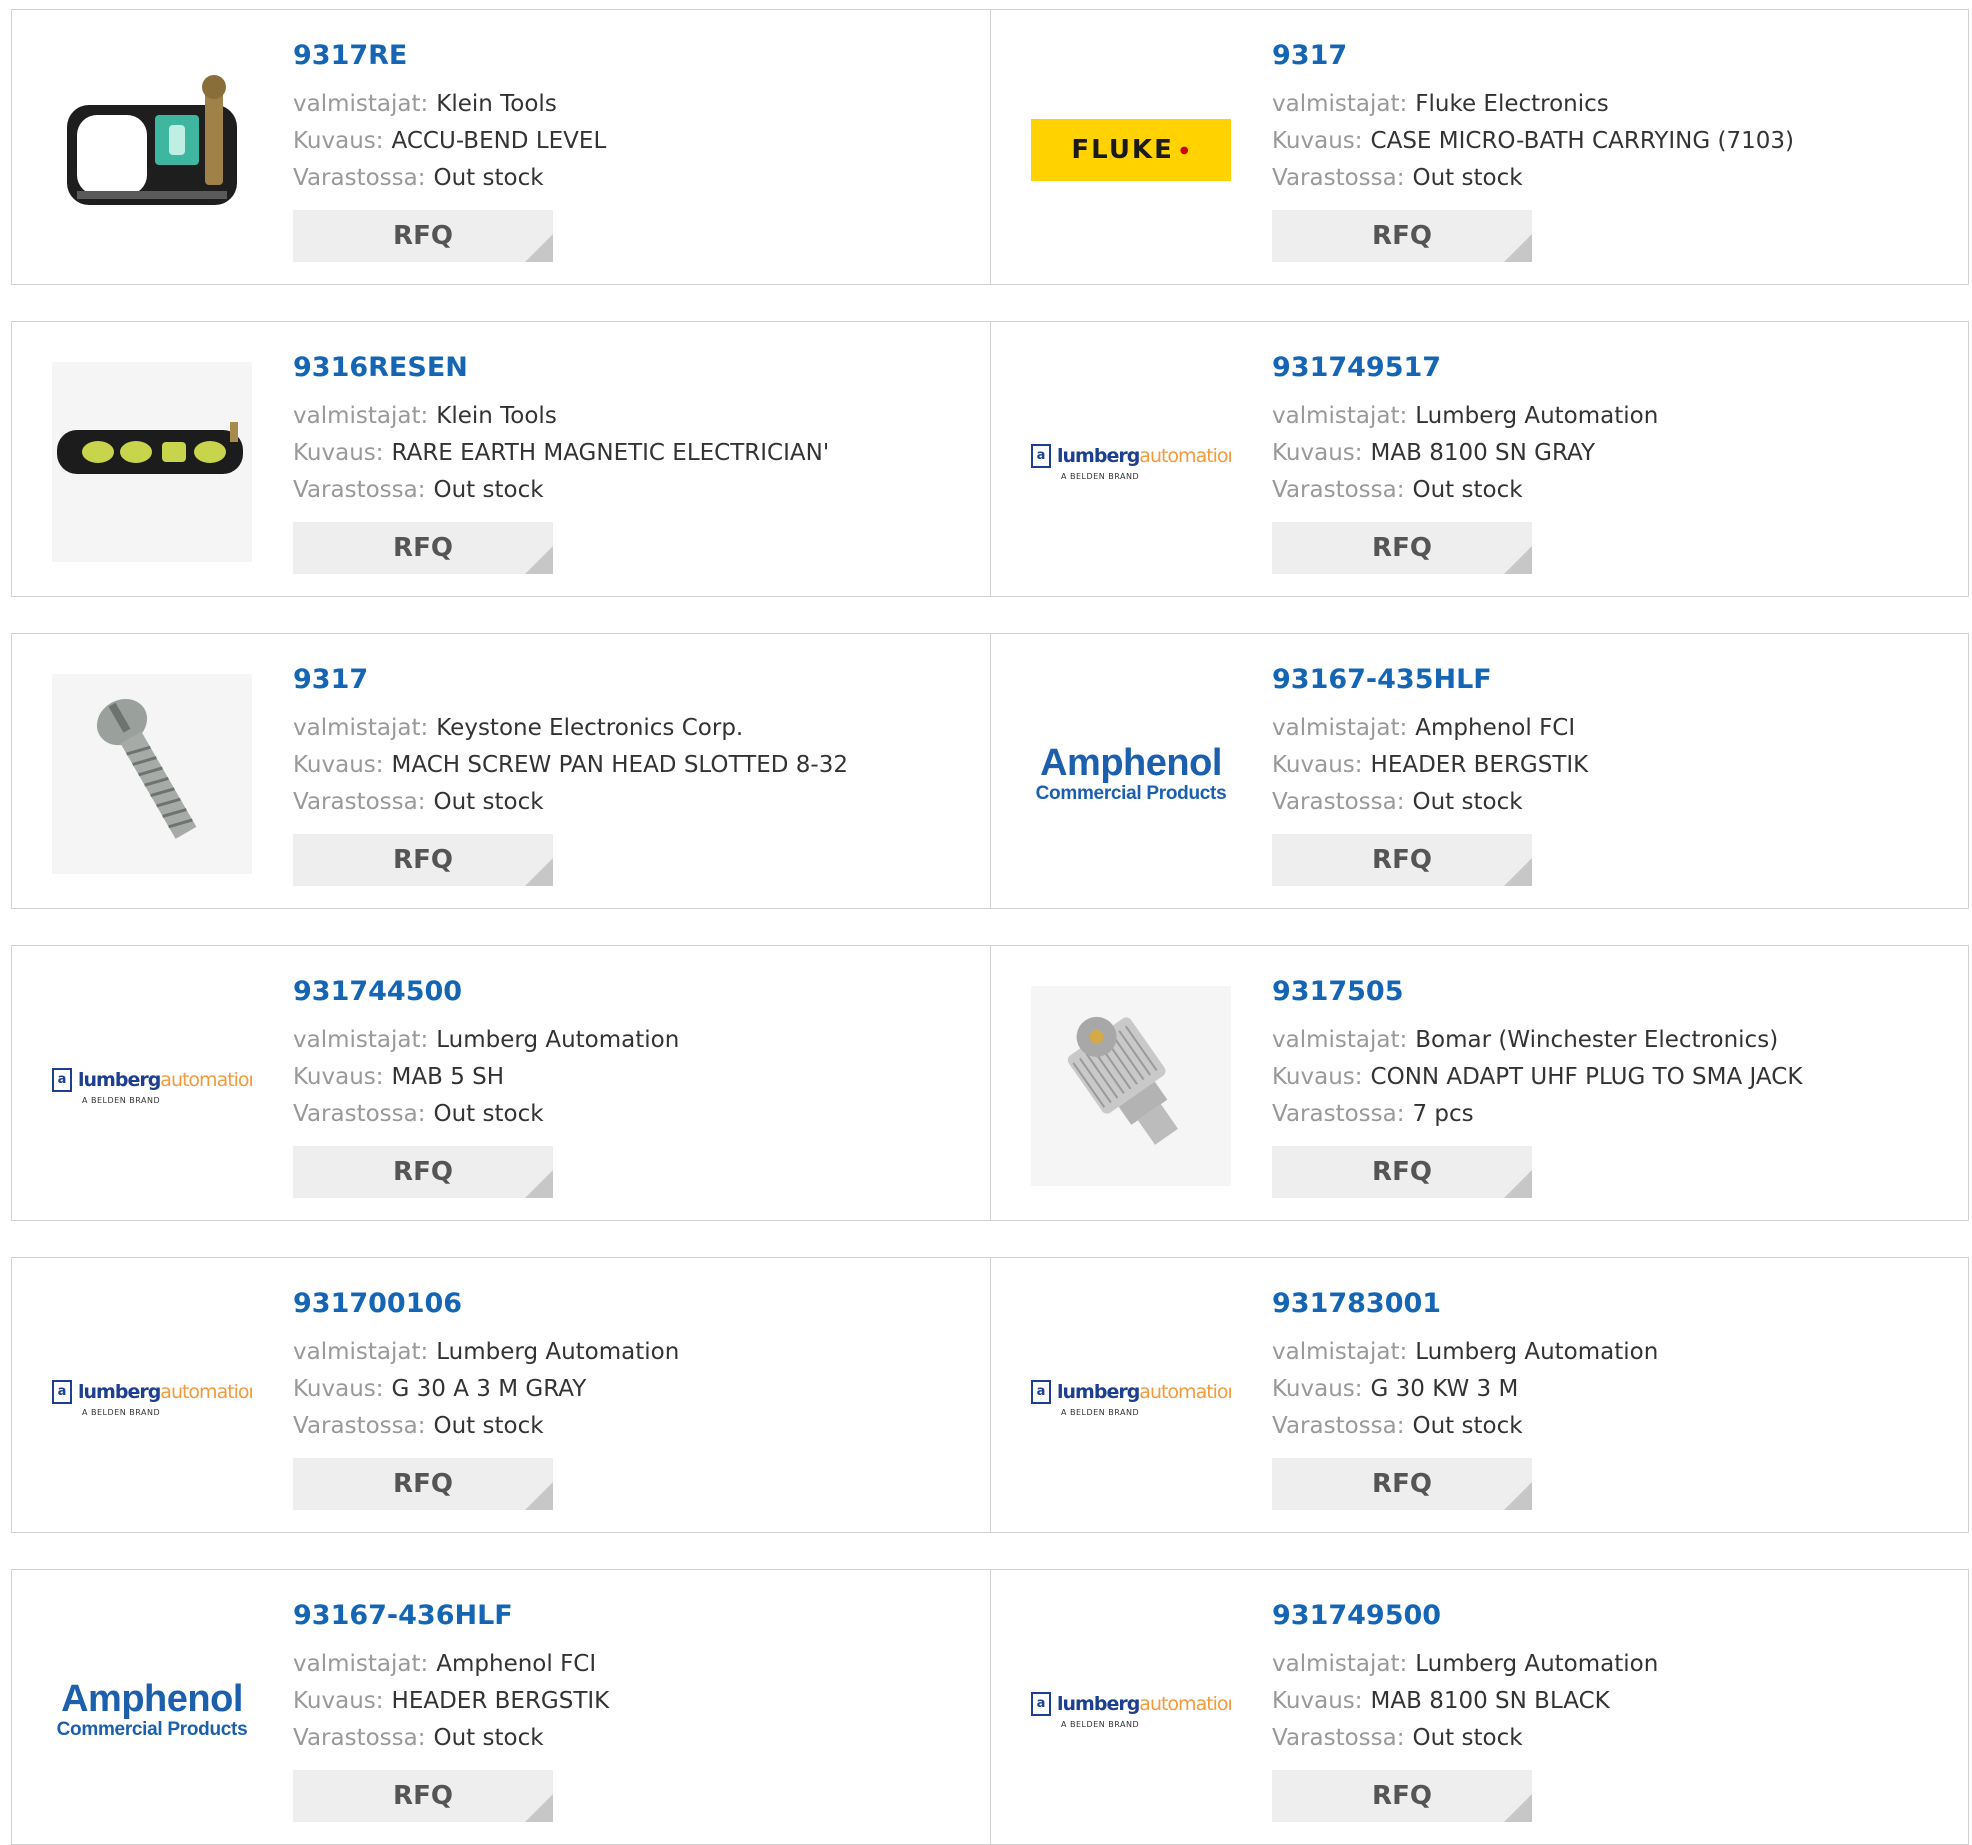 The image size is (1972, 1845). I want to click on part-number-link: 931783001, so click(1615, 1304).